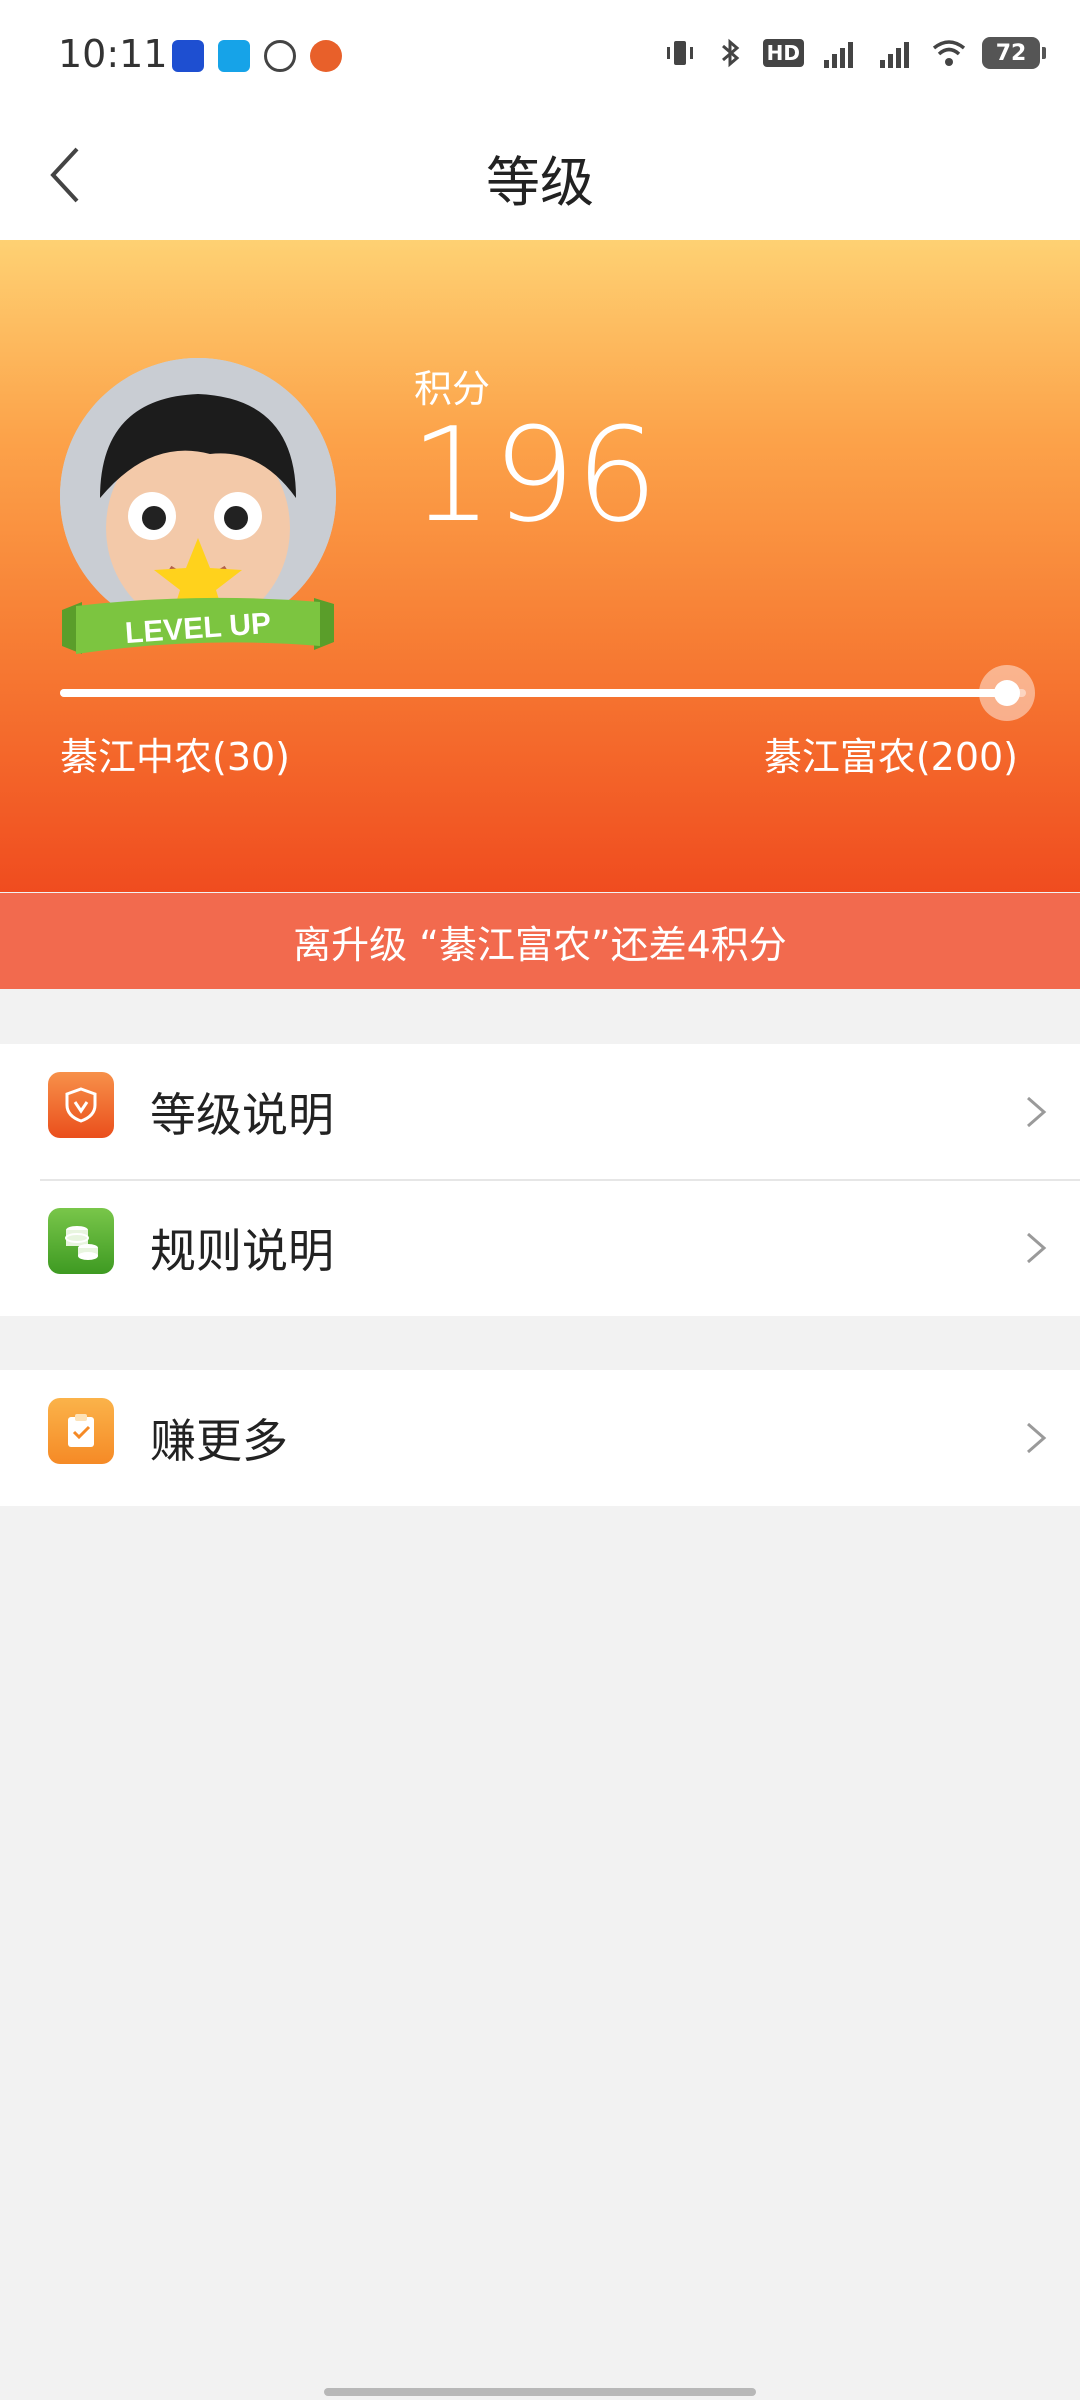  I want to click on menu-label: 规则说明, so click(242, 1251).